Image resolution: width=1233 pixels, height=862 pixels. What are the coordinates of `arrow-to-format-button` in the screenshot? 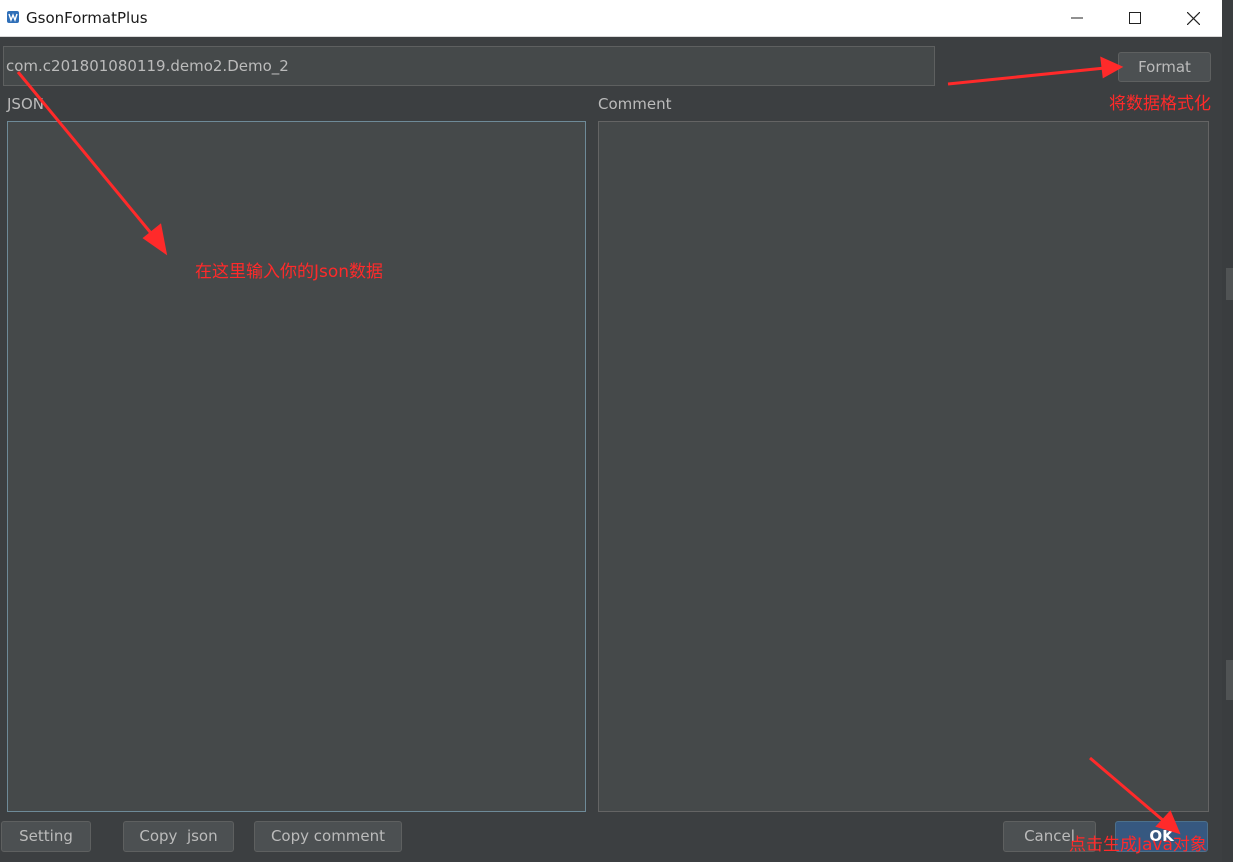 It's located at (1026, 76).